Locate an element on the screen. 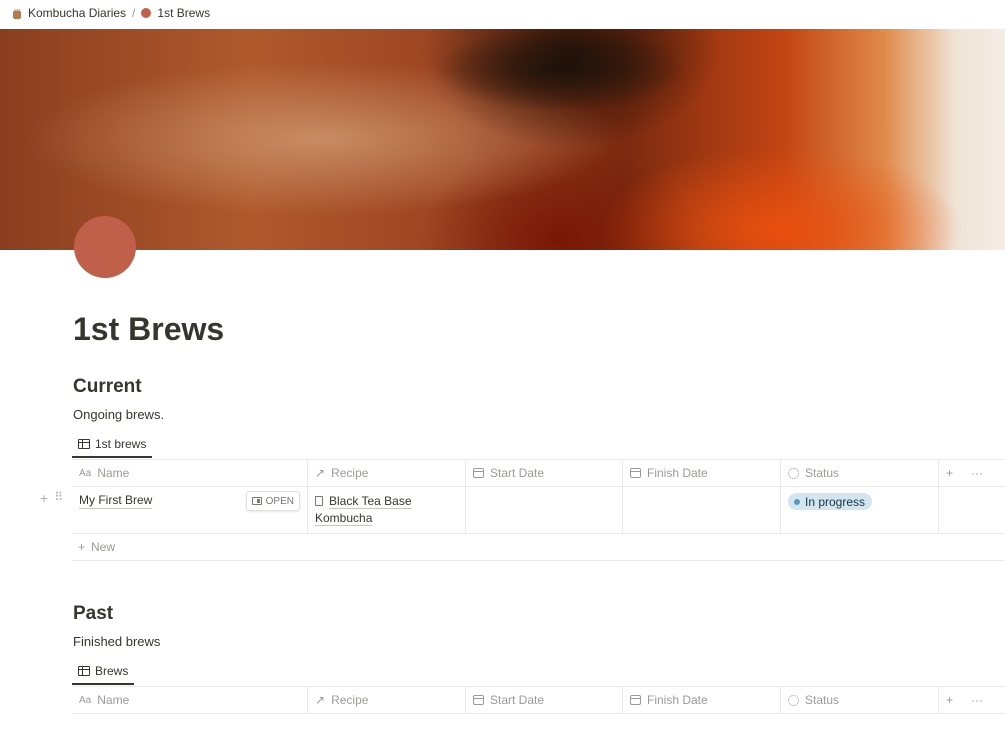 This screenshot has width=1005, height=729. open-panel-icon is located at coordinates (256, 501).